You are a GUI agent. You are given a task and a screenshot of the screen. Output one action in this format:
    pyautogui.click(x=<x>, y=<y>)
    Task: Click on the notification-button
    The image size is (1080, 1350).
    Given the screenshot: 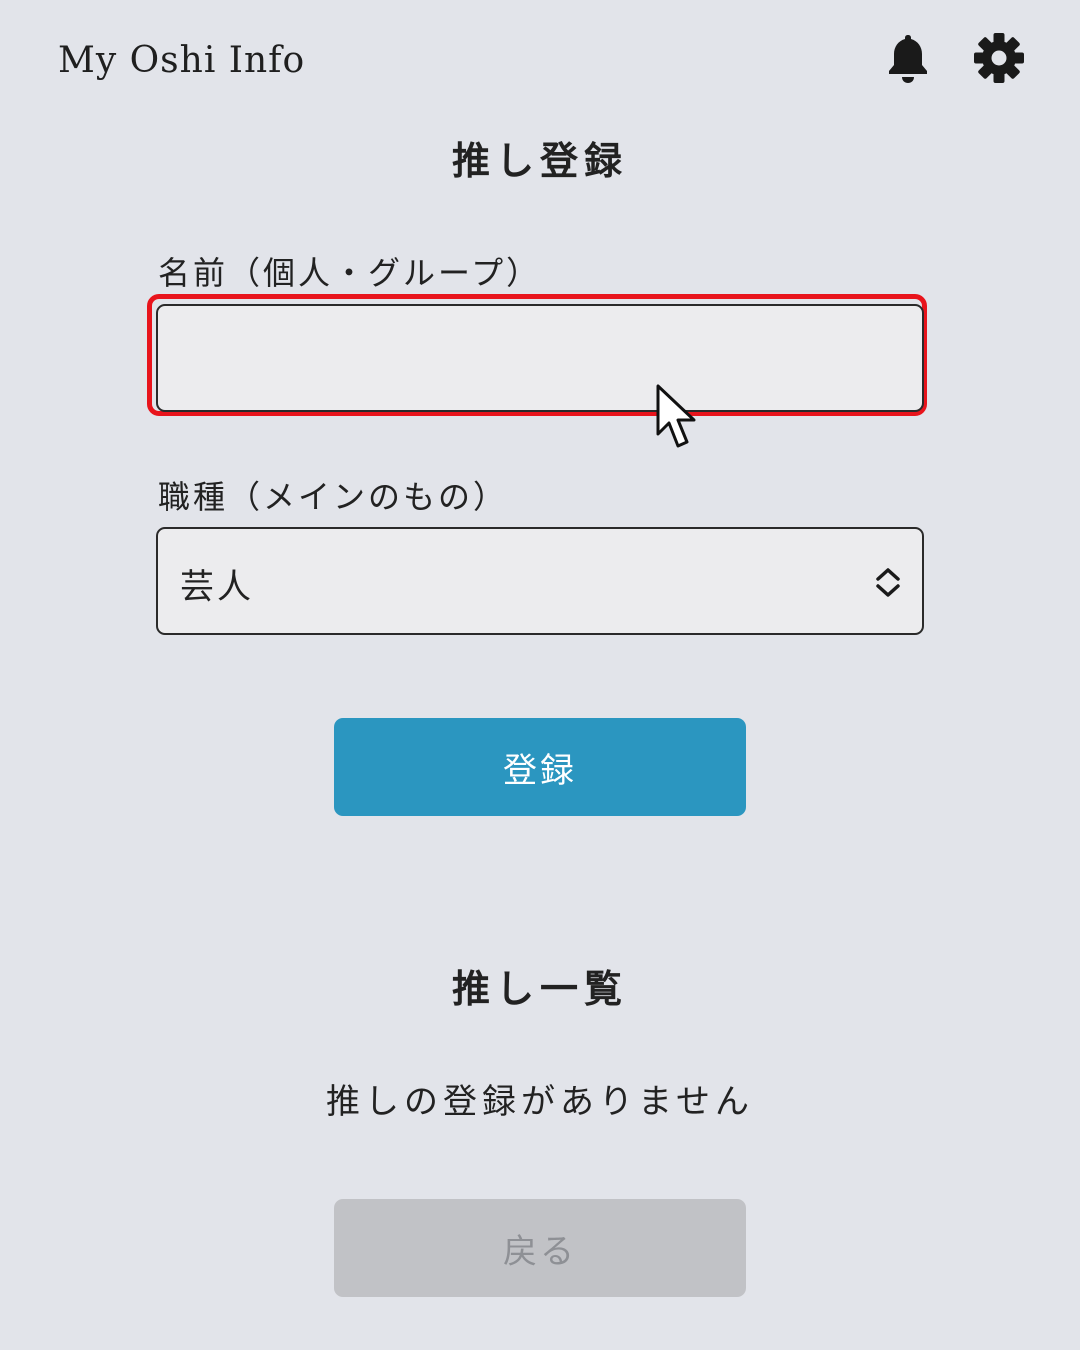 What is the action you would take?
    pyautogui.click(x=908, y=58)
    